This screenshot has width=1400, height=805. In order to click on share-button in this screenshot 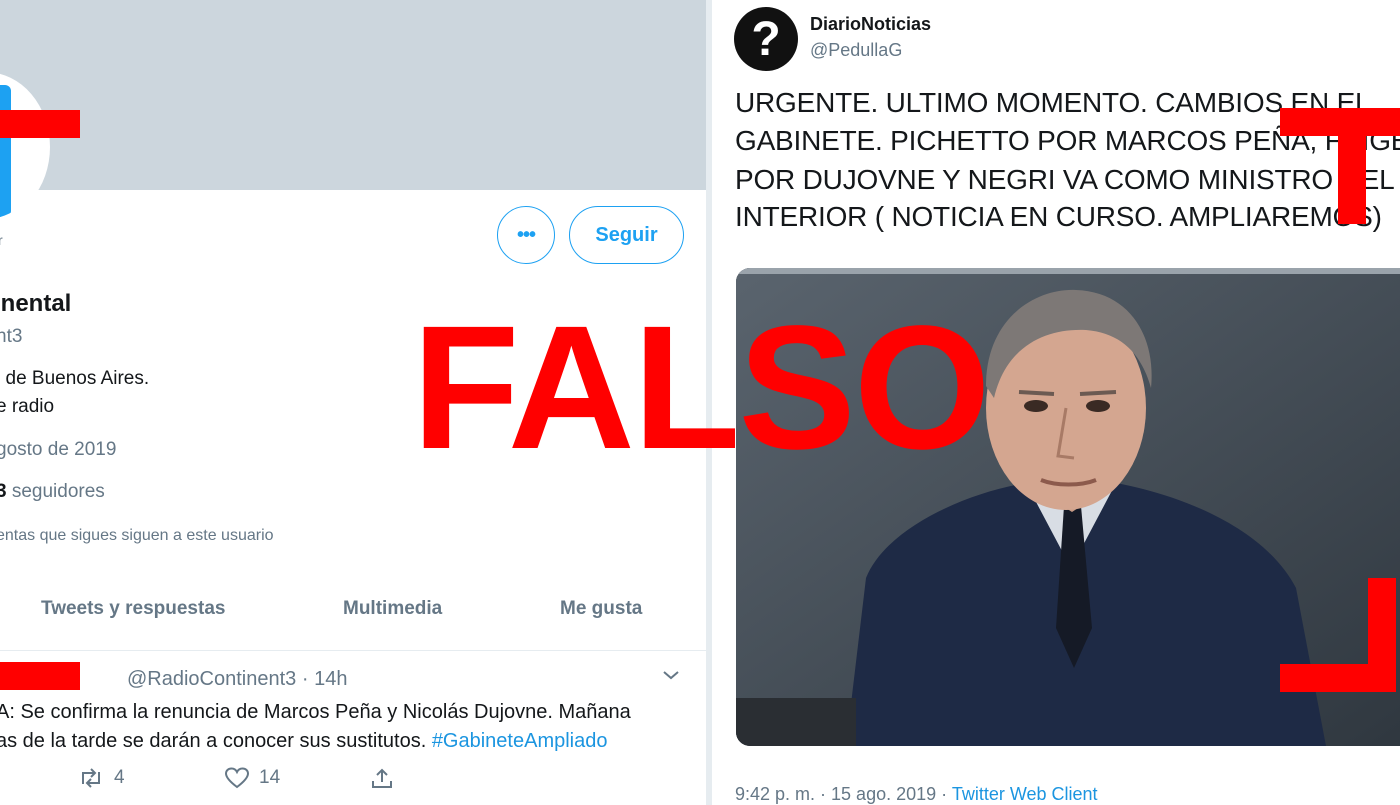, I will do `click(382, 779)`.